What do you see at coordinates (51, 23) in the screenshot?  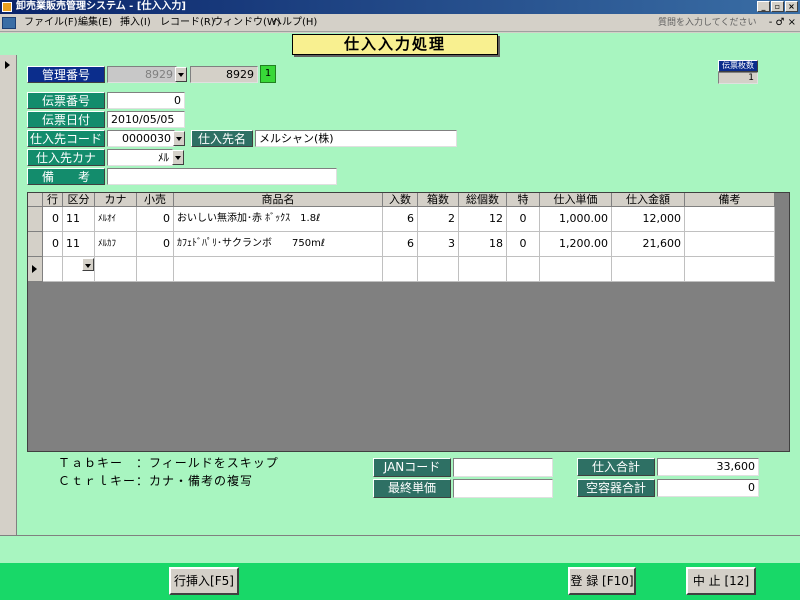 I see `menu-file: ファイル(F)` at bounding box center [51, 23].